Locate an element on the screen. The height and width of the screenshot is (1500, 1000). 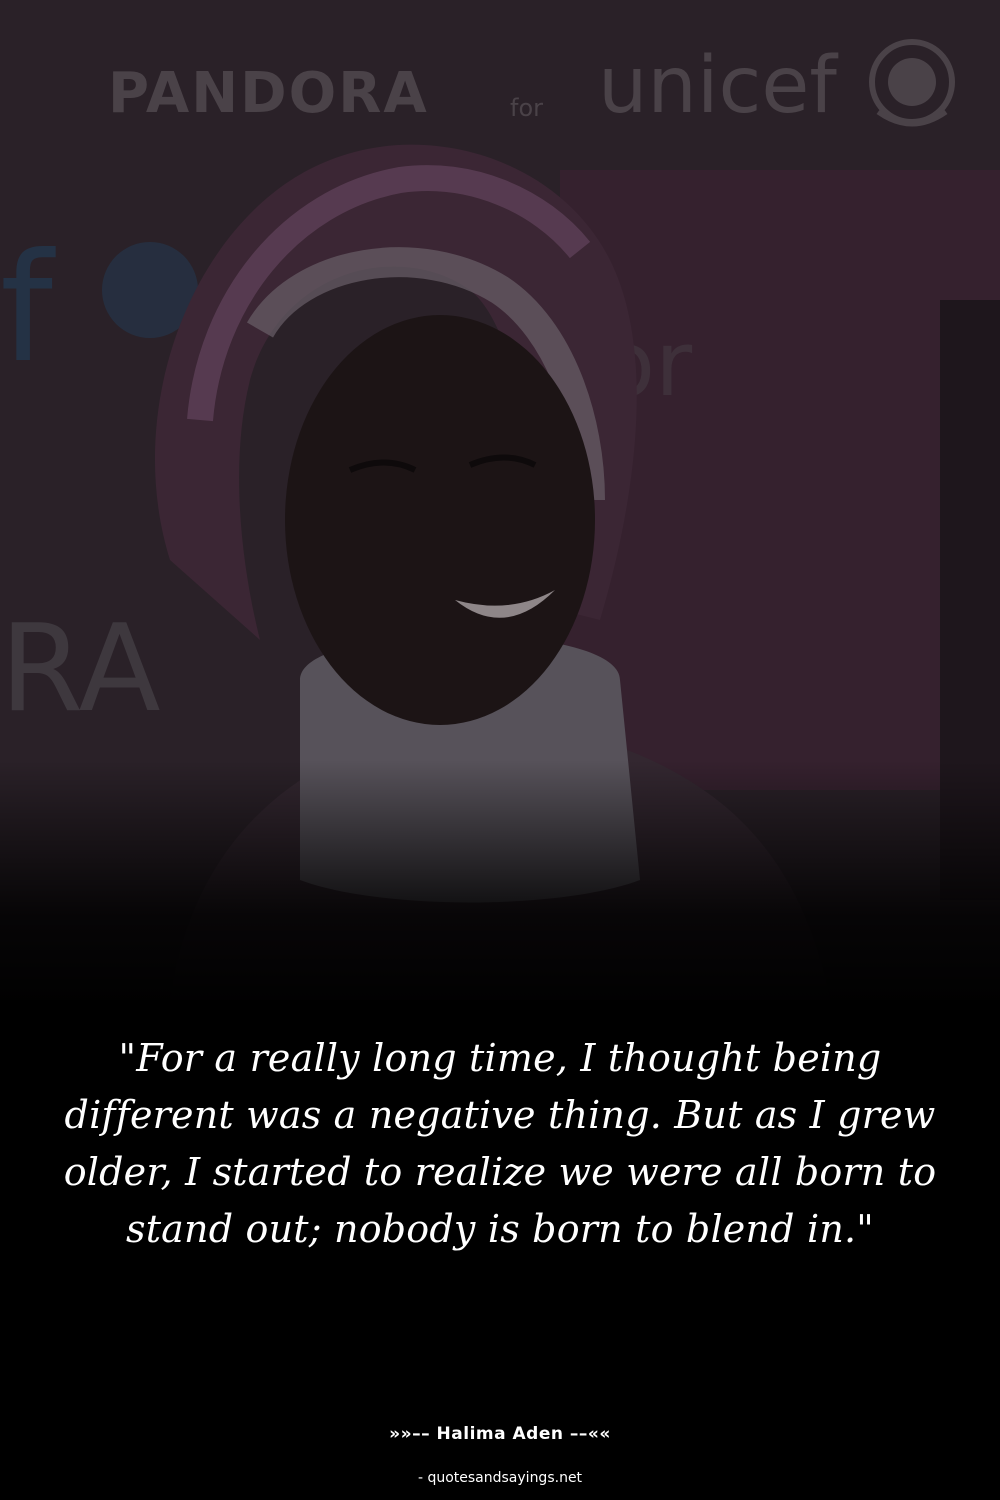
source-credit: - quotesandsayings.net is located at coordinates (500, 1478).